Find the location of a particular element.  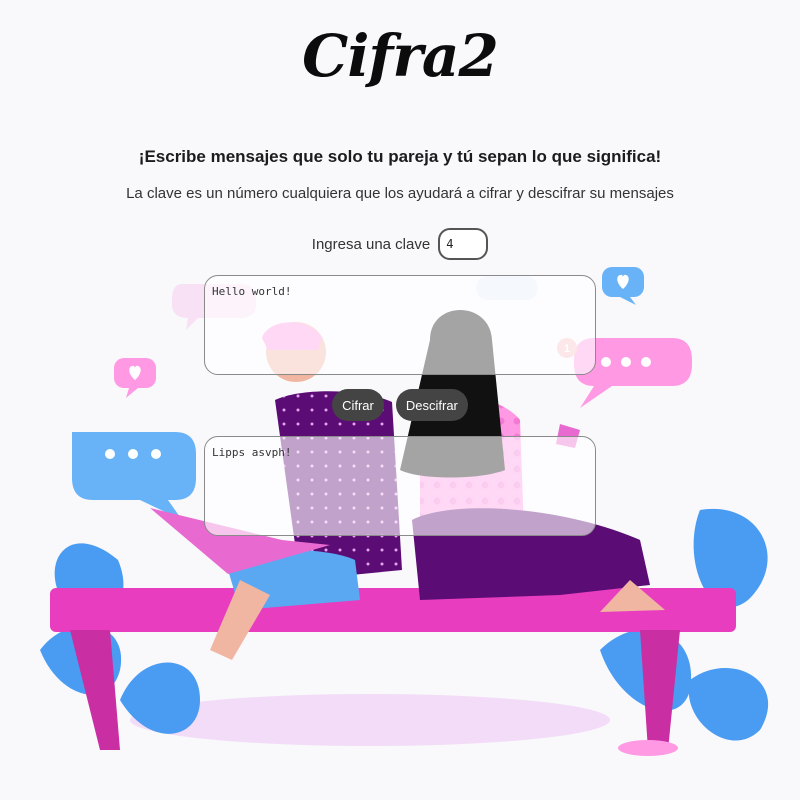

message-output: Lipps asvph! is located at coordinates (400, 486).